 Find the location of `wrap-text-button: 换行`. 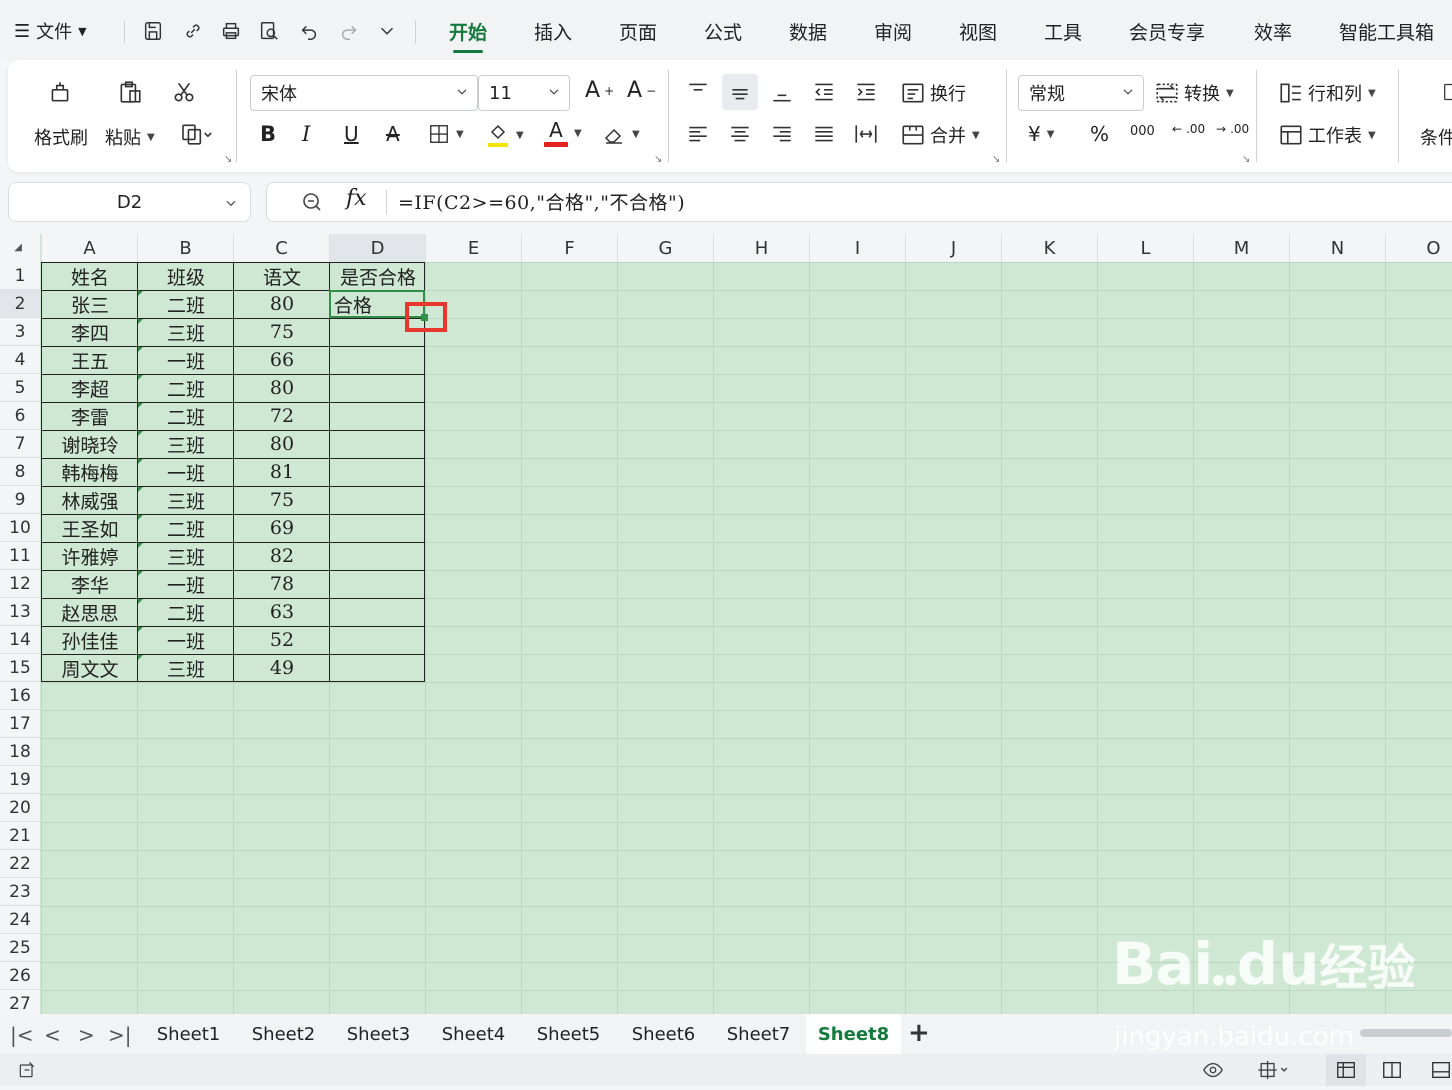

wrap-text-button: 换行 is located at coordinates (933, 93).